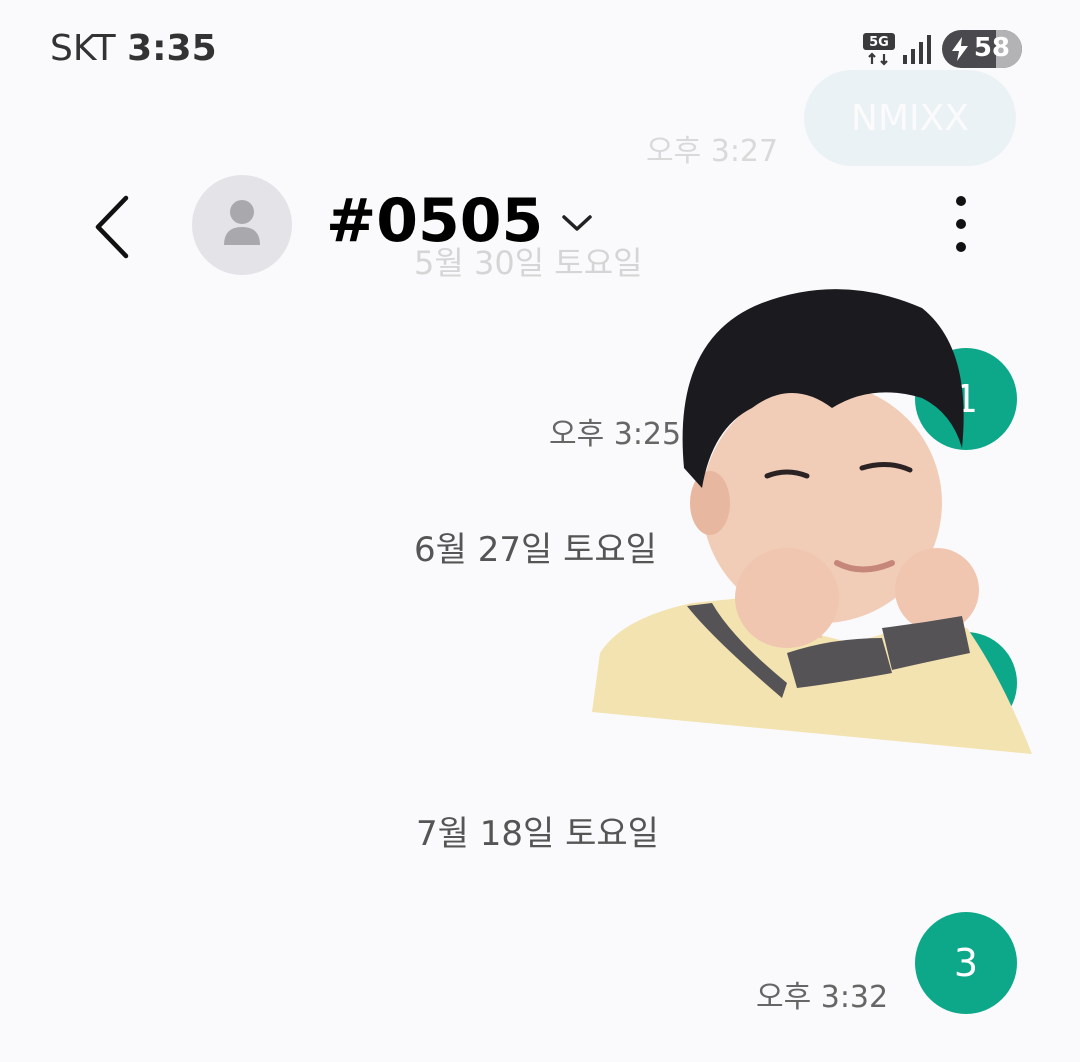 The image size is (1080, 1062). I want to click on signal-strength-icon, so click(918, 51).